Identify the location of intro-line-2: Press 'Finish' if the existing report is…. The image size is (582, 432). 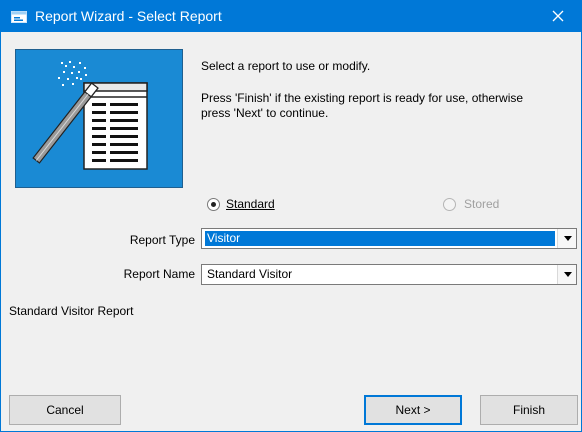
(362, 98).